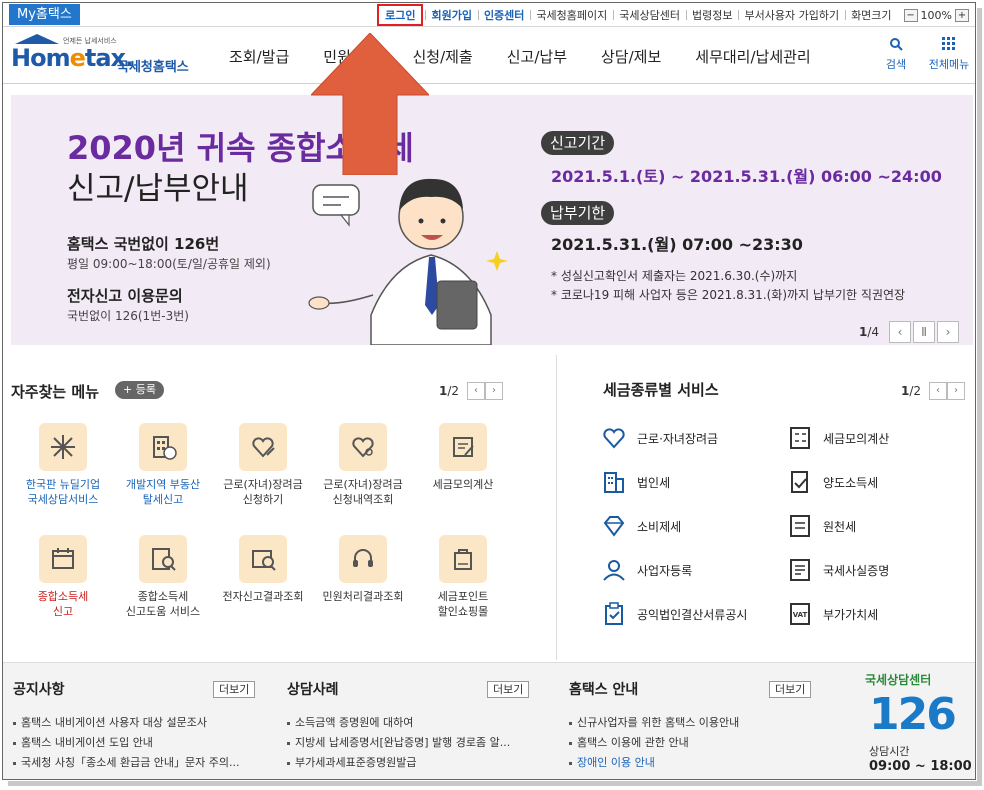  I want to click on tax-prev-button: ‹, so click(938, 391).